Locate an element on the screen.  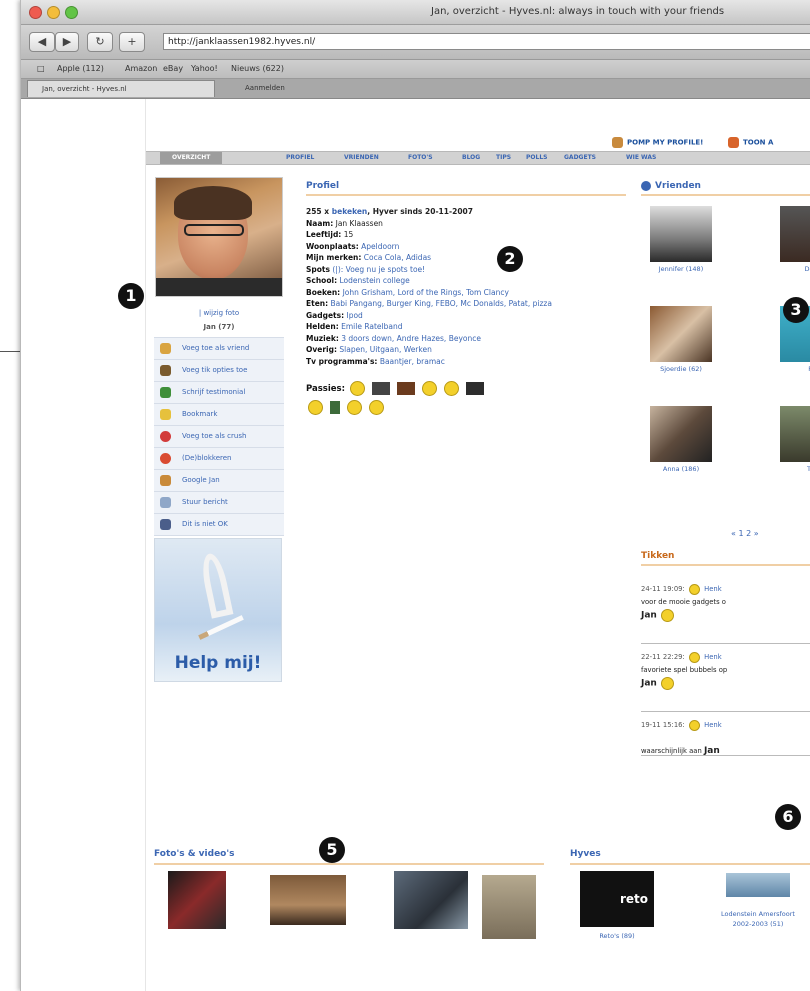
friend-item: Th is located at coordinates (790, 439).